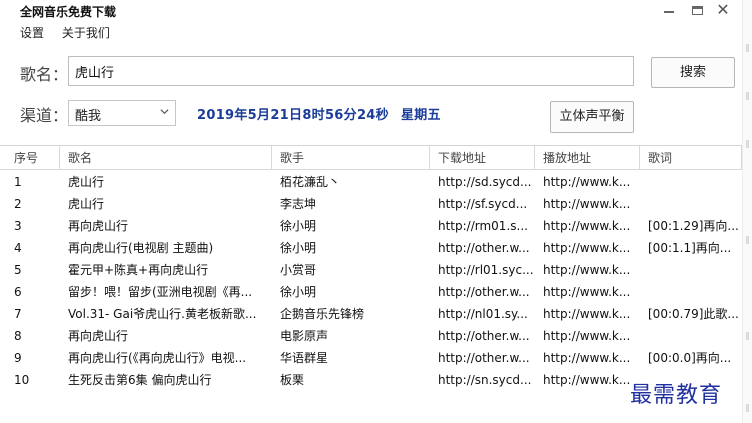 The image size is (752, 423). I want to click on cell-singer: 企鹅音乐先锋榜, so click(322, 314).